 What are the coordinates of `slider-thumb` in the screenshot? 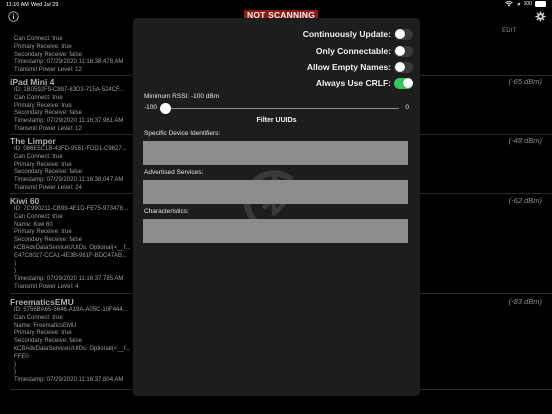 It's located at (165, 108).